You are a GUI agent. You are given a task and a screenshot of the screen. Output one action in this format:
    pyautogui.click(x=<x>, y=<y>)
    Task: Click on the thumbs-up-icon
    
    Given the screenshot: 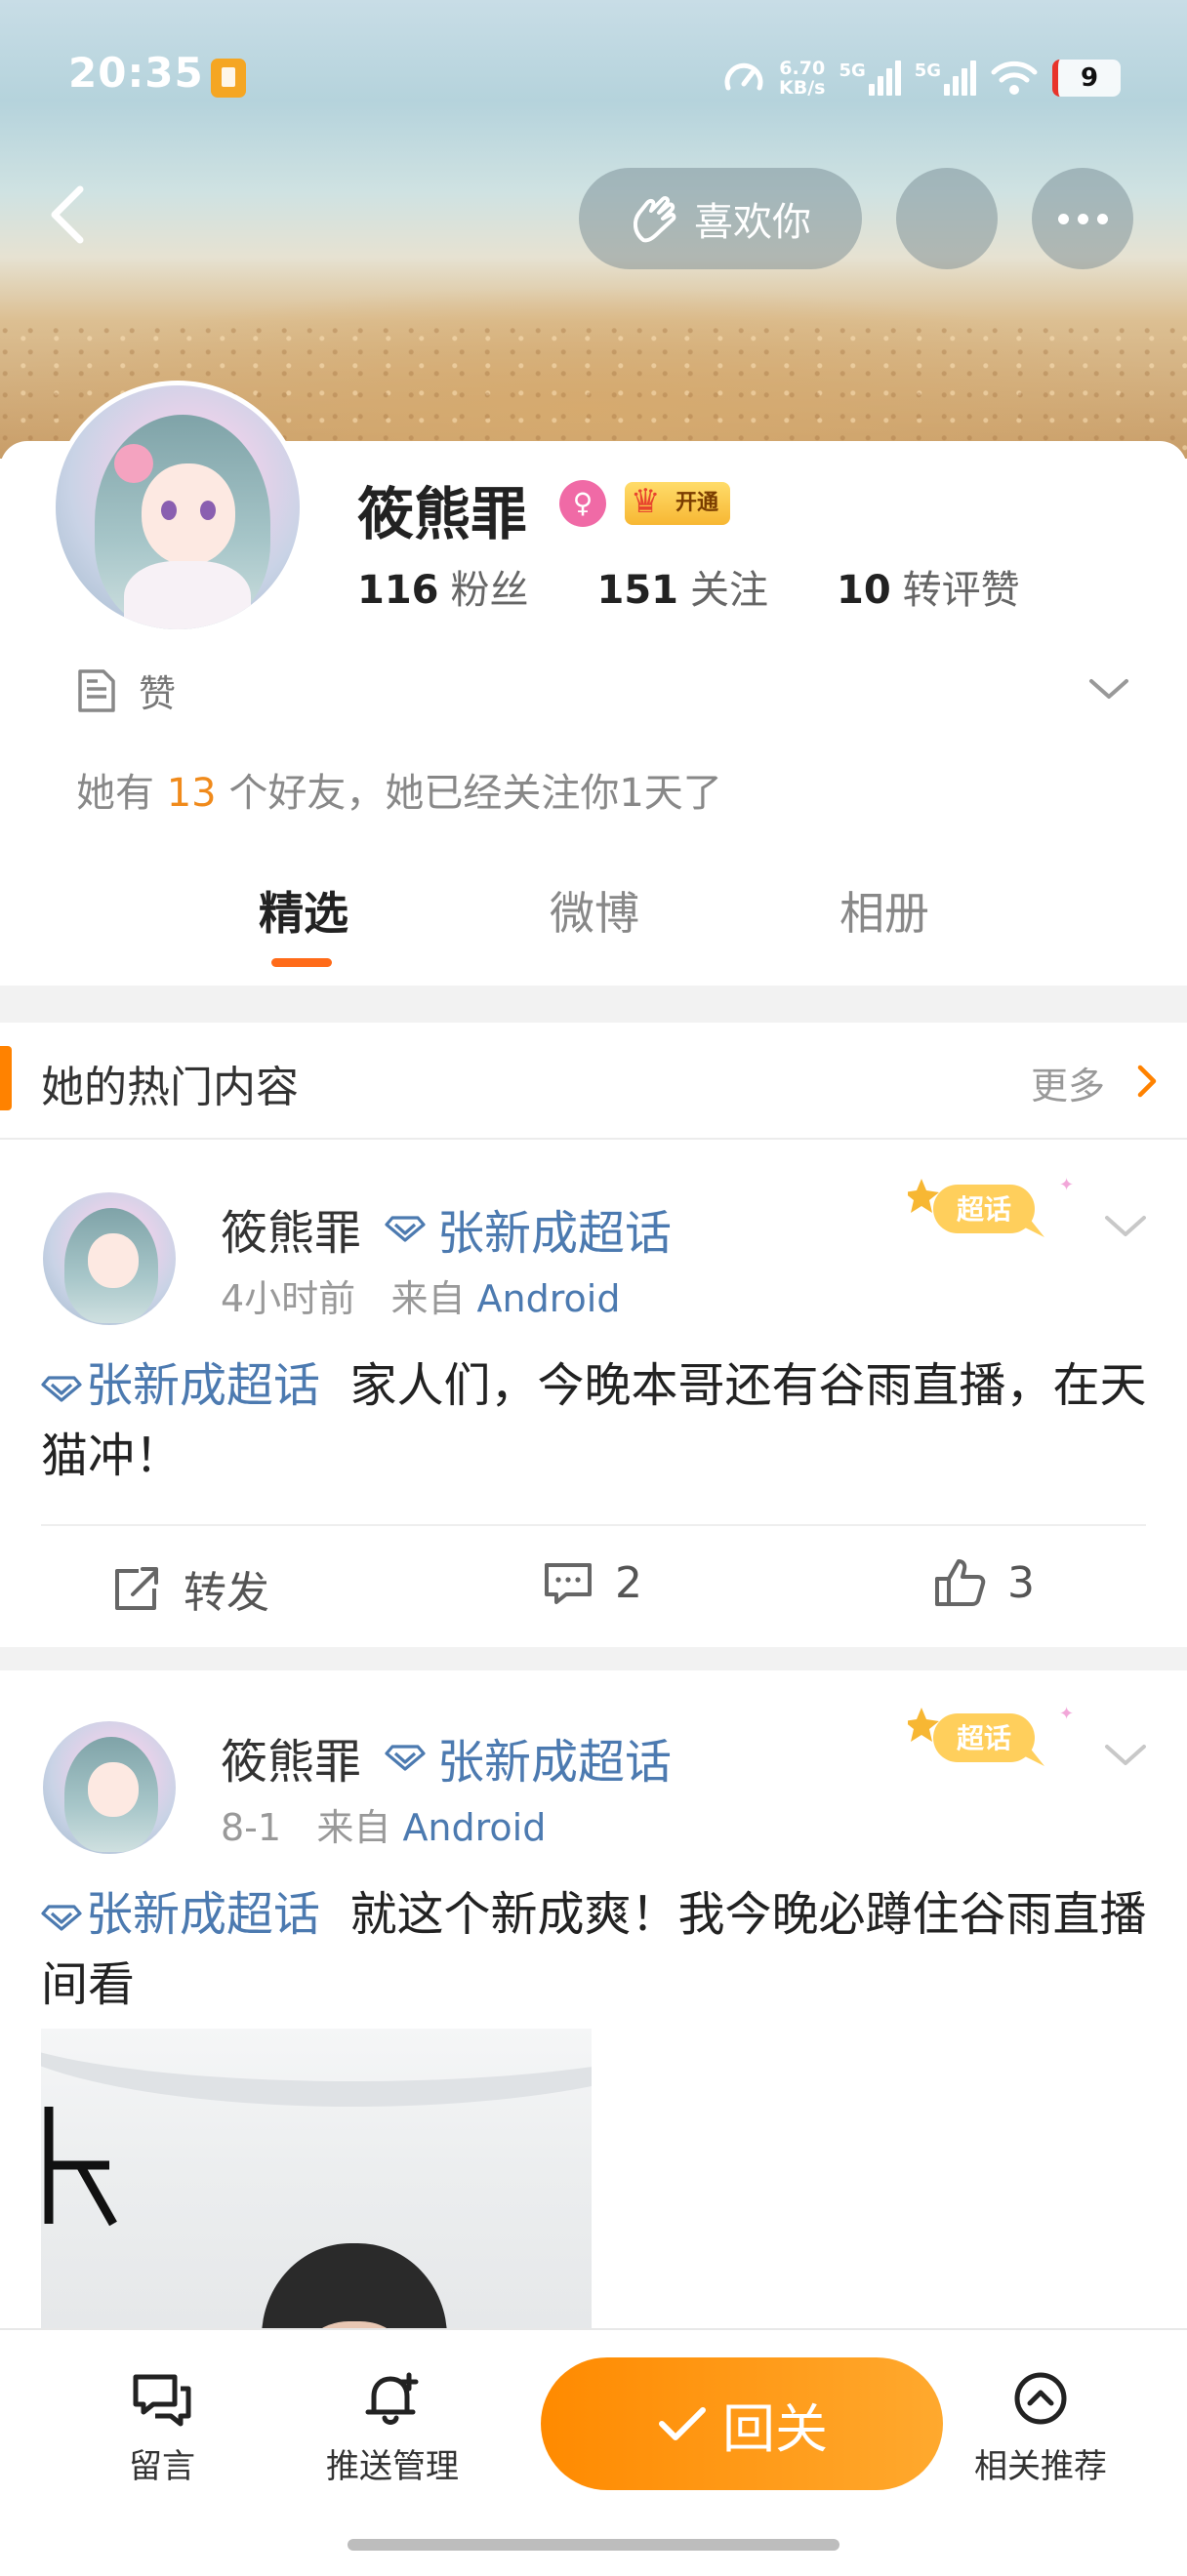 What is the action you would take?
    pyautogui.click(x=960, y=1582)
    